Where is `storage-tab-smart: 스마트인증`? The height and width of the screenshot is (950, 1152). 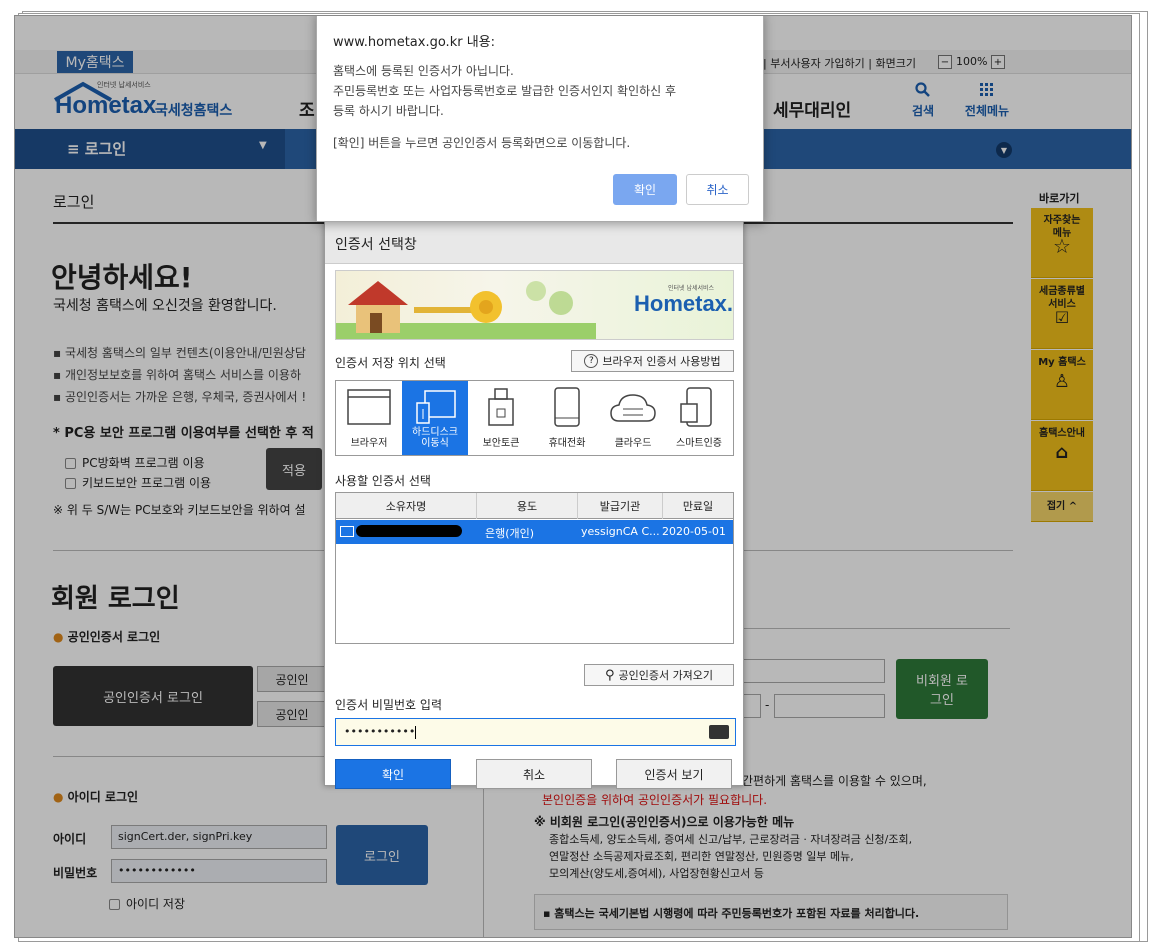
storage-tab-smart: 스마트인증 is located at coordinates (699, 418).